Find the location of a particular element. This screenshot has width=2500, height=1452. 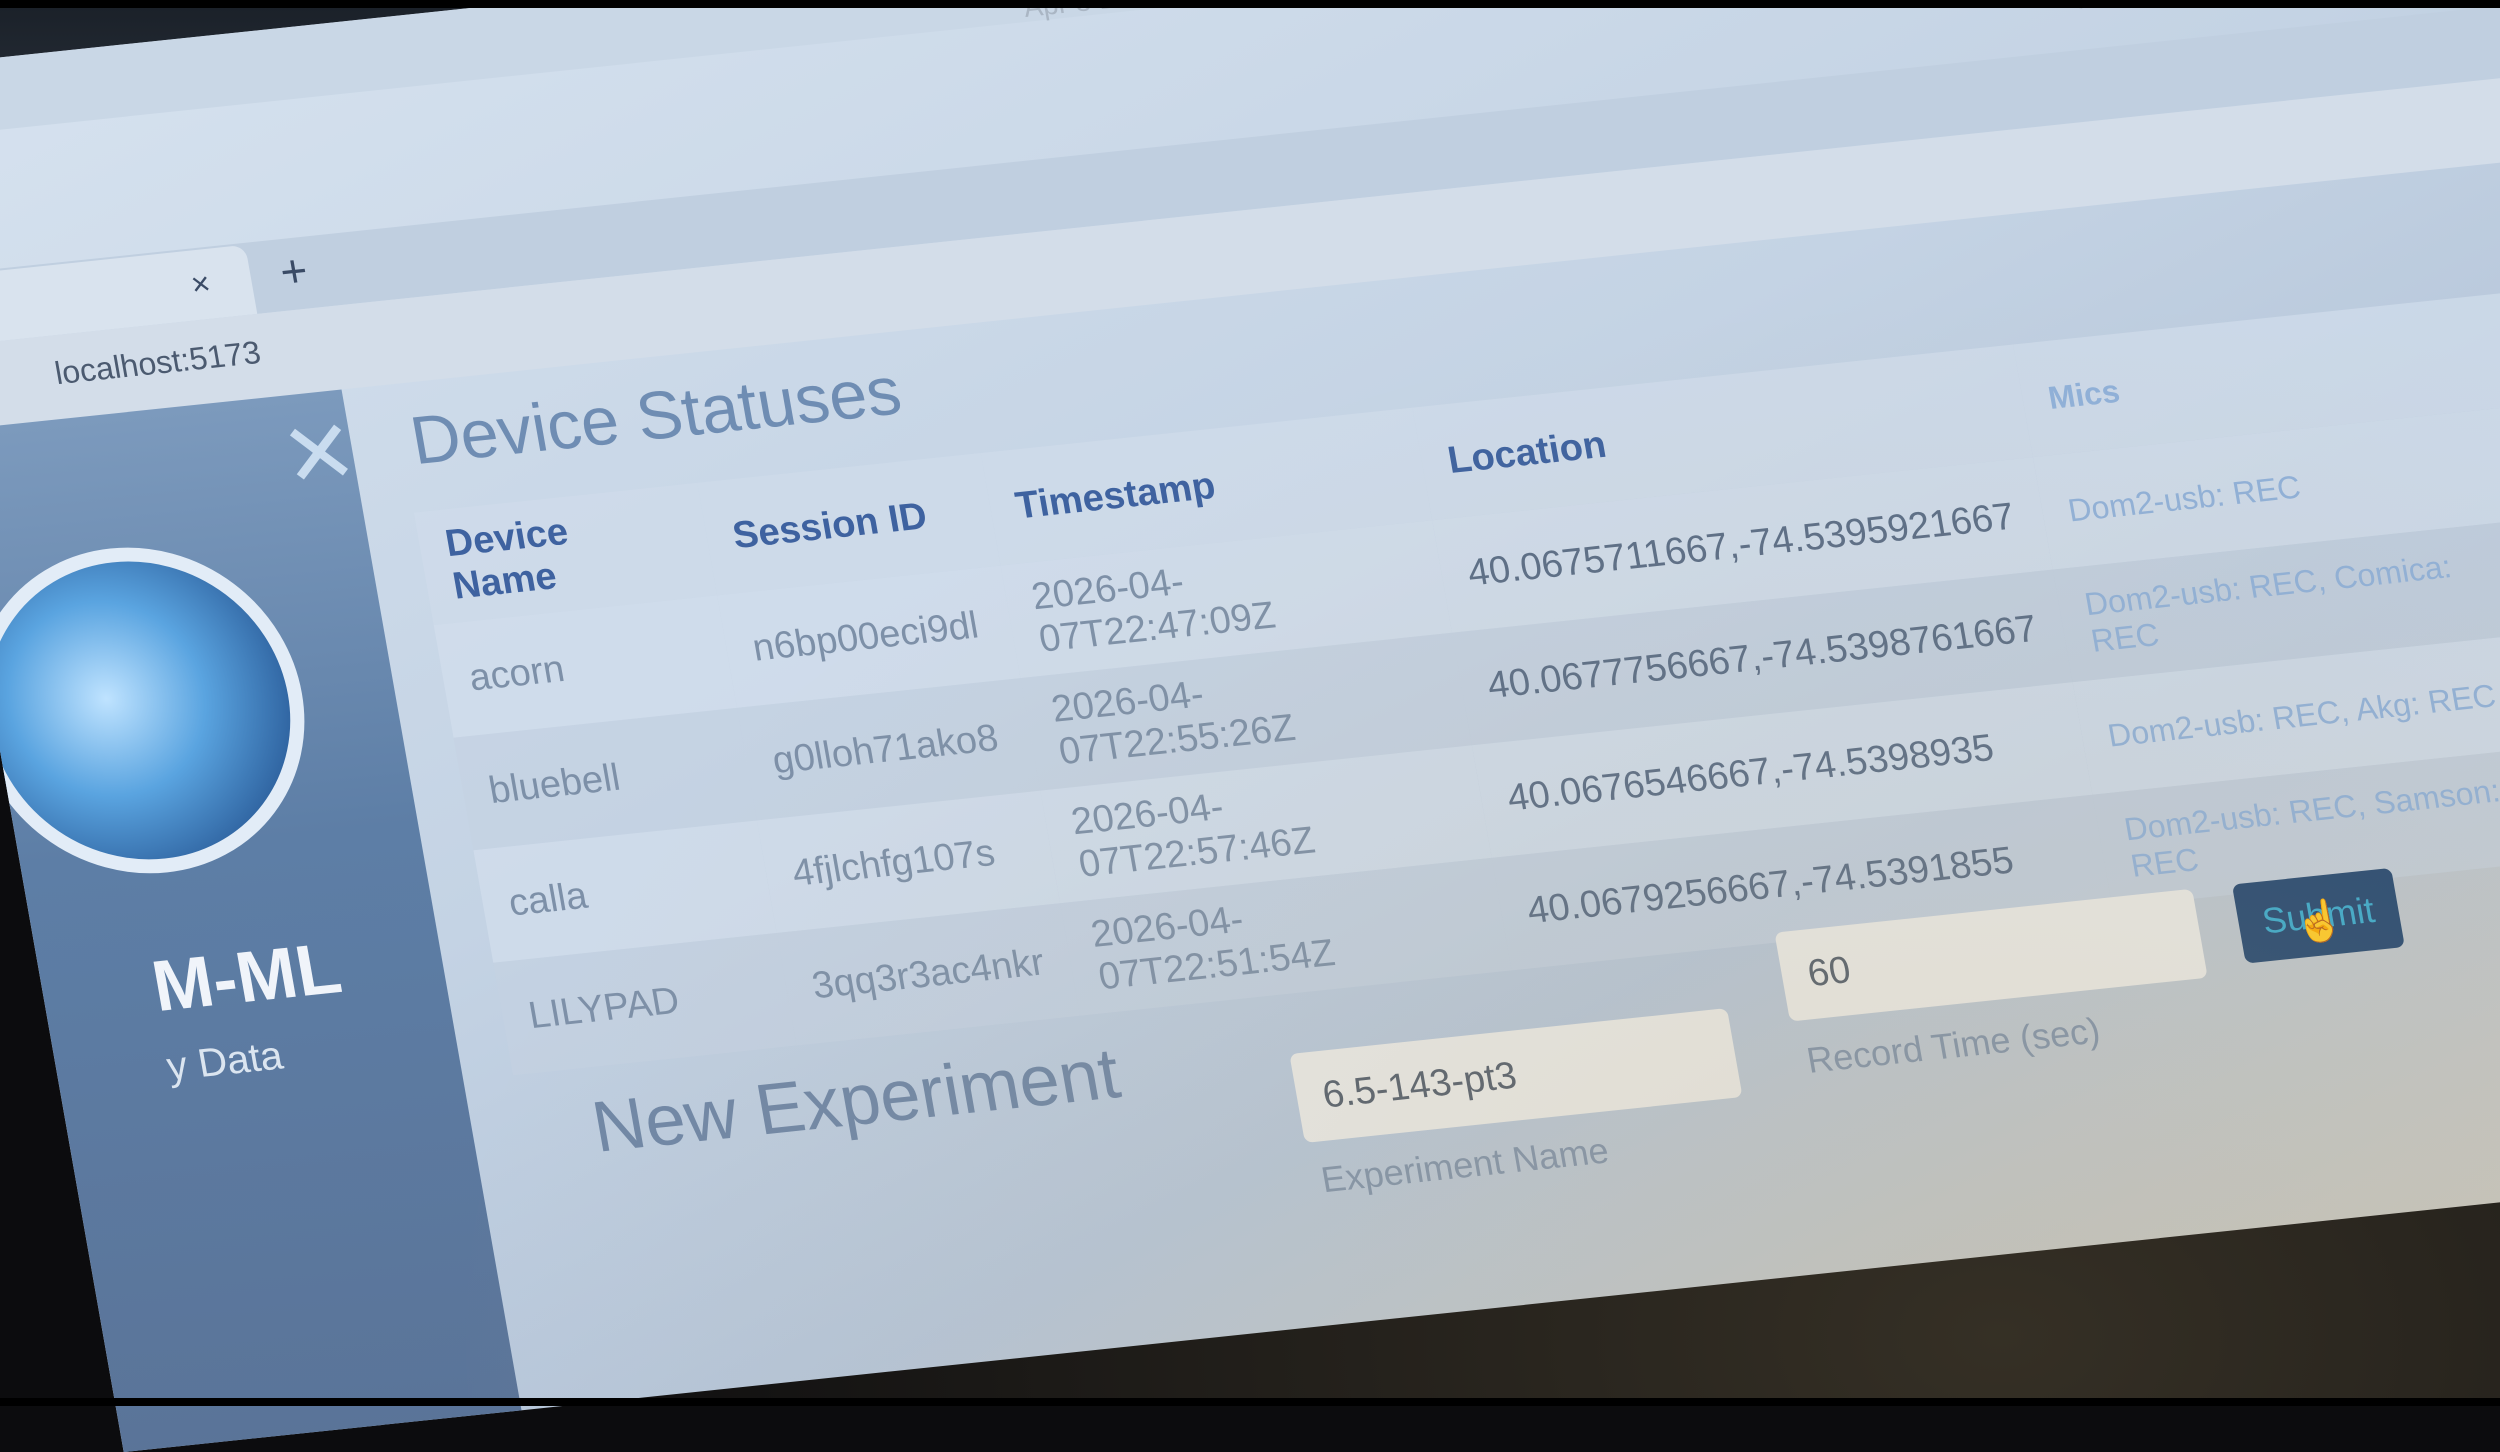

experiment-name-input is located at coordinates (1516, 1075).